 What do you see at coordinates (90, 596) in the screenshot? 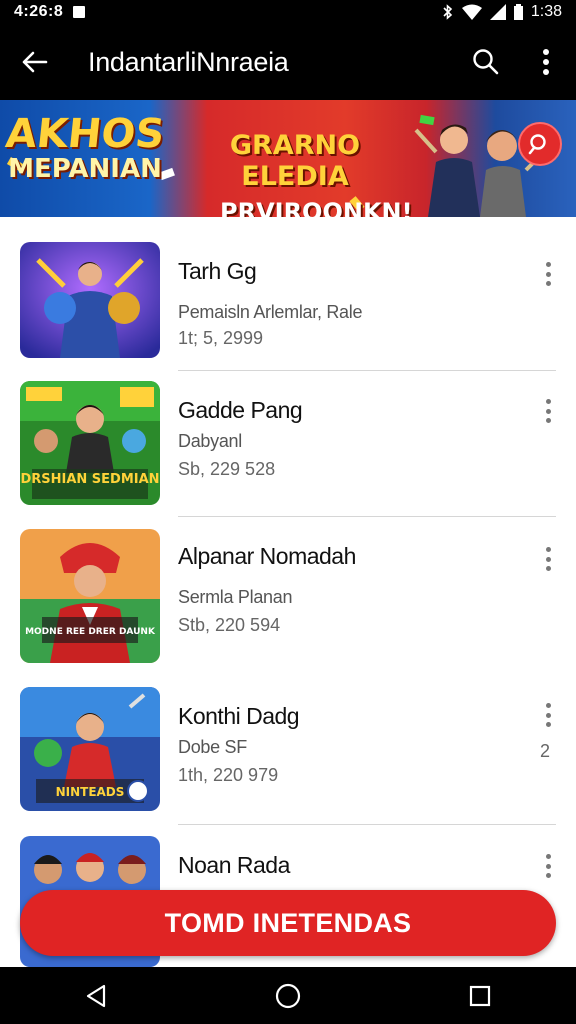
I see `game-thumbnail: MODNE REE DRER DAUNK` at bounding box center [90, 596].